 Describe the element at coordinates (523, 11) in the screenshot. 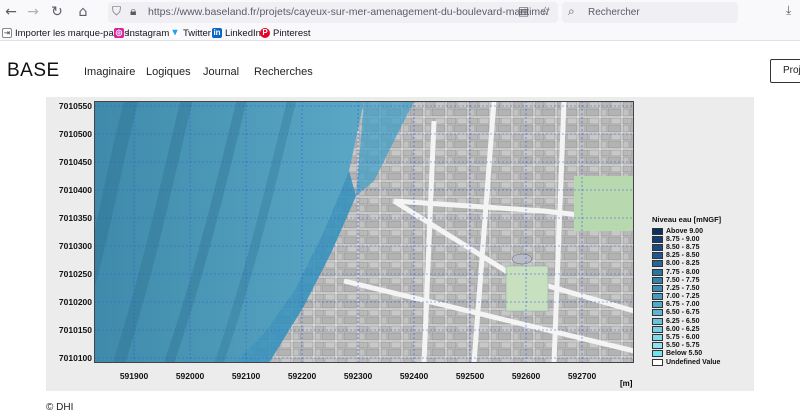

I see `reader-view-icon: ▤` at that location.